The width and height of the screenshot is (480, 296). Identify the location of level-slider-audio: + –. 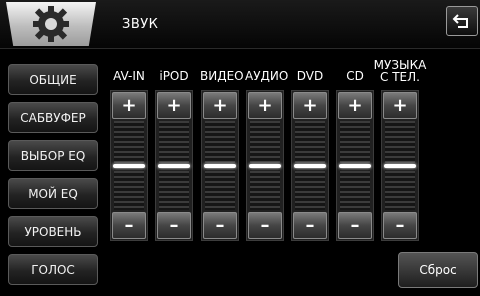
(265, 165).